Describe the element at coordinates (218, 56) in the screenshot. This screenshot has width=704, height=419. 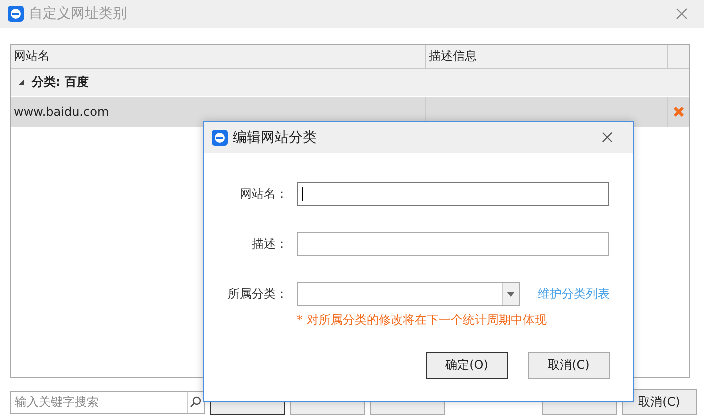
I see `column-header: 网站名` at that location.